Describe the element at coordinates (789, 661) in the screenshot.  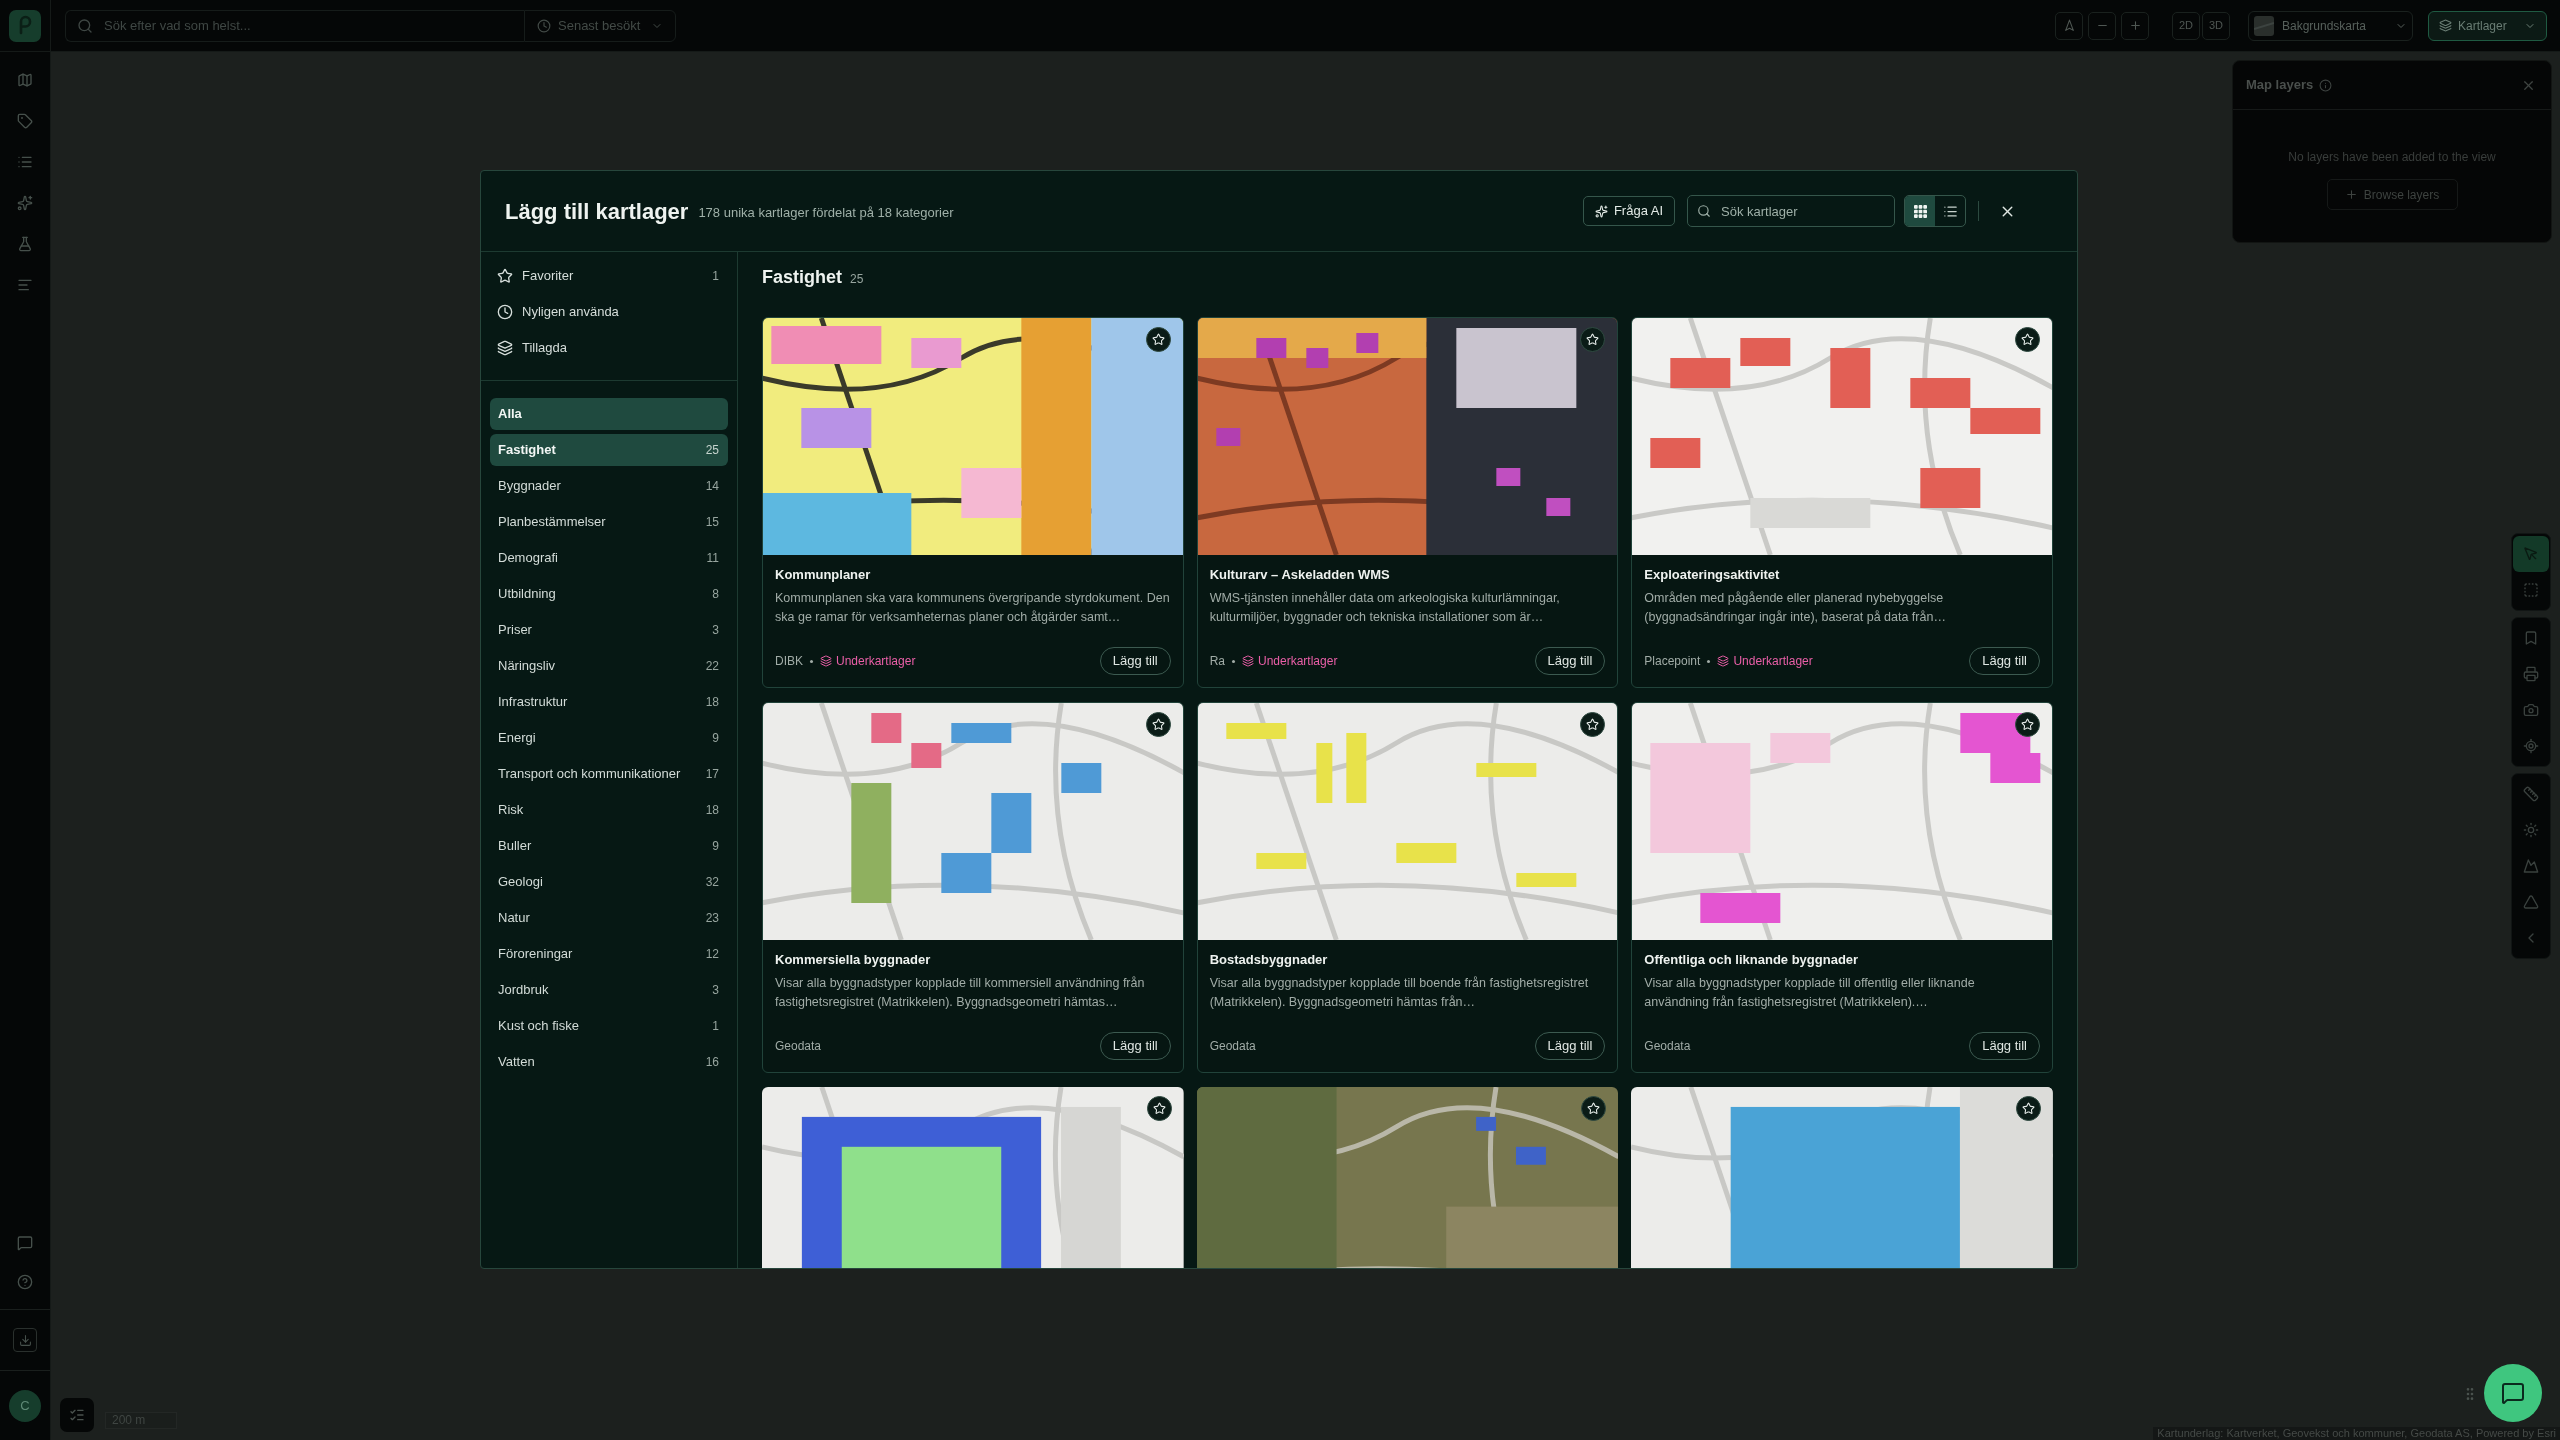
I see `card-source: DIBK` at that location.